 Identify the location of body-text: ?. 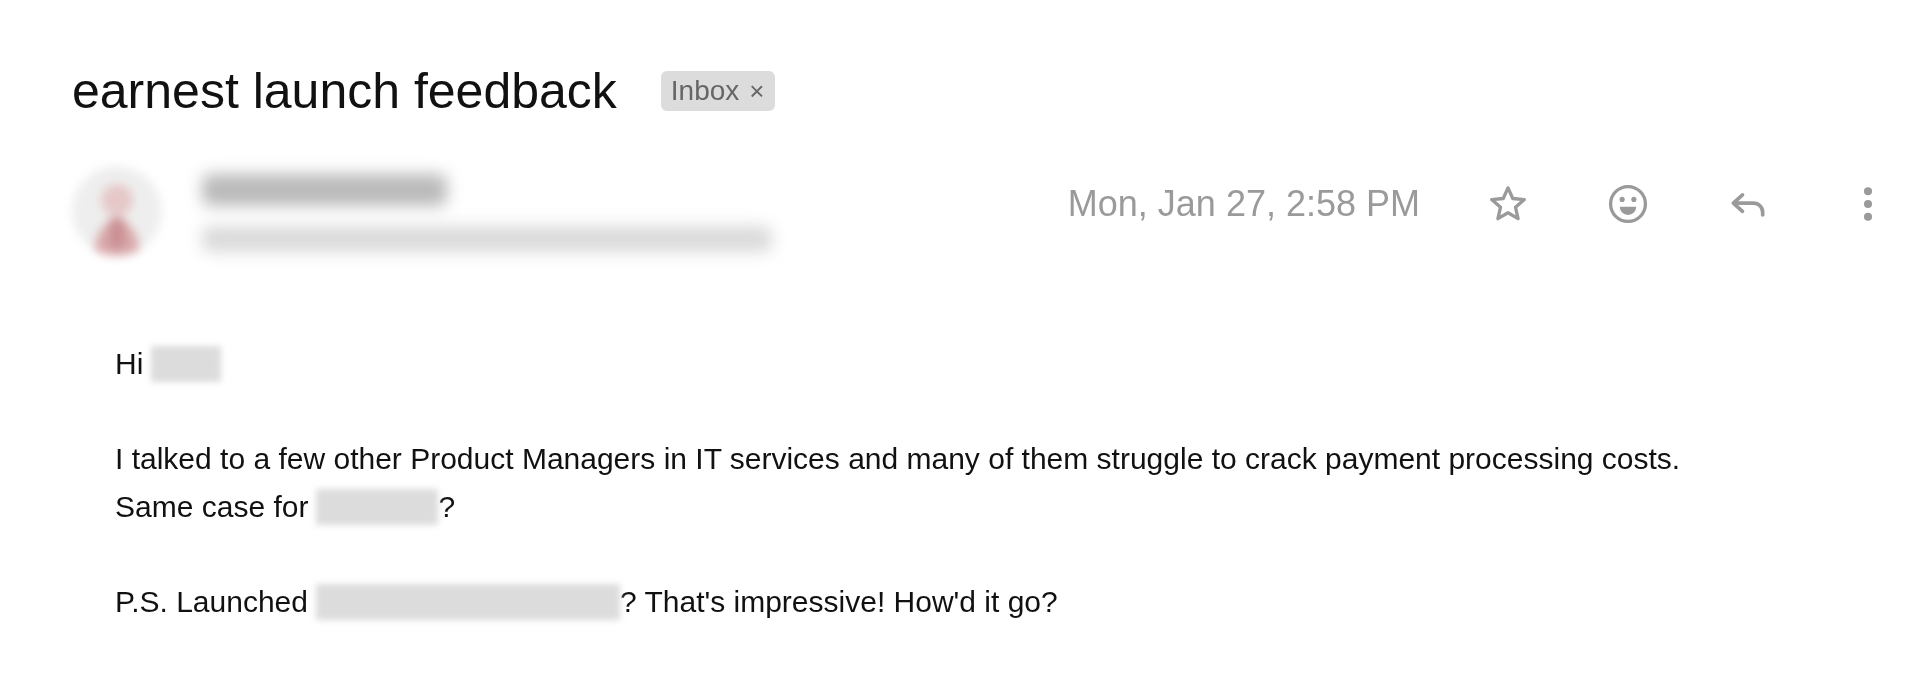
(447, 507).